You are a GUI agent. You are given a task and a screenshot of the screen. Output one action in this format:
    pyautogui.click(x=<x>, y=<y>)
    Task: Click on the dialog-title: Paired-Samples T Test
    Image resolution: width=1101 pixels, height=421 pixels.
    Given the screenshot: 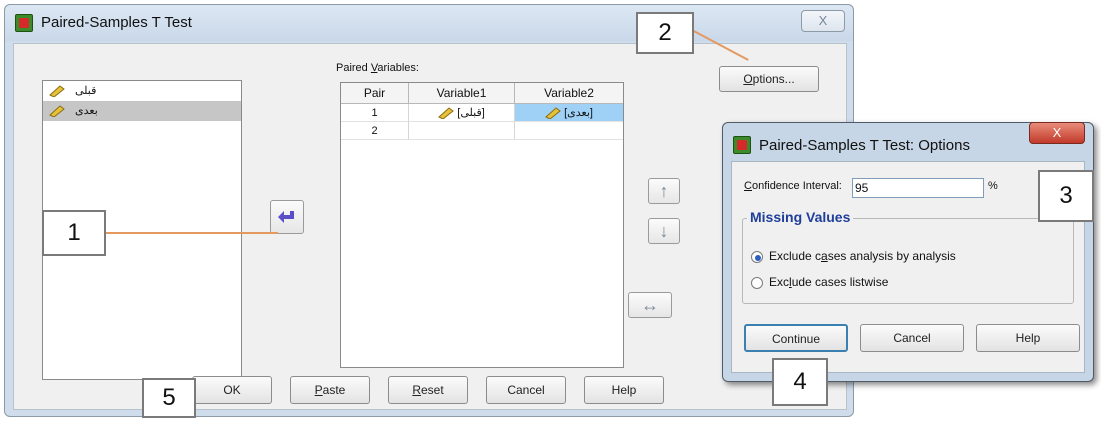 What is the action you would take?
    pyautogui.click(x=116, y=22)
    